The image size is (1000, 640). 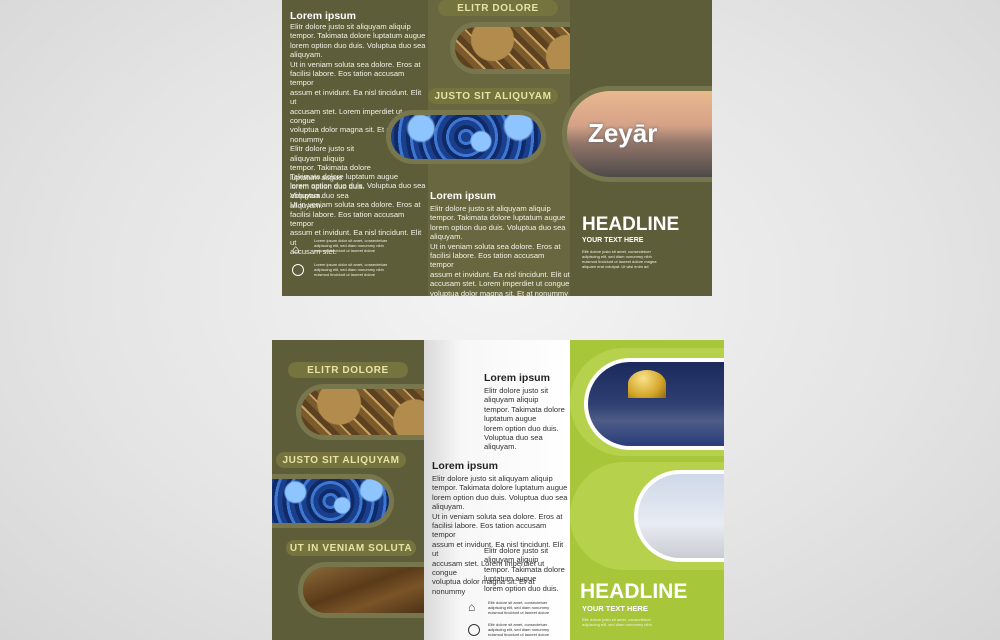 I want to click on brand-logo: Zeyār, so click(x=623, y=133).